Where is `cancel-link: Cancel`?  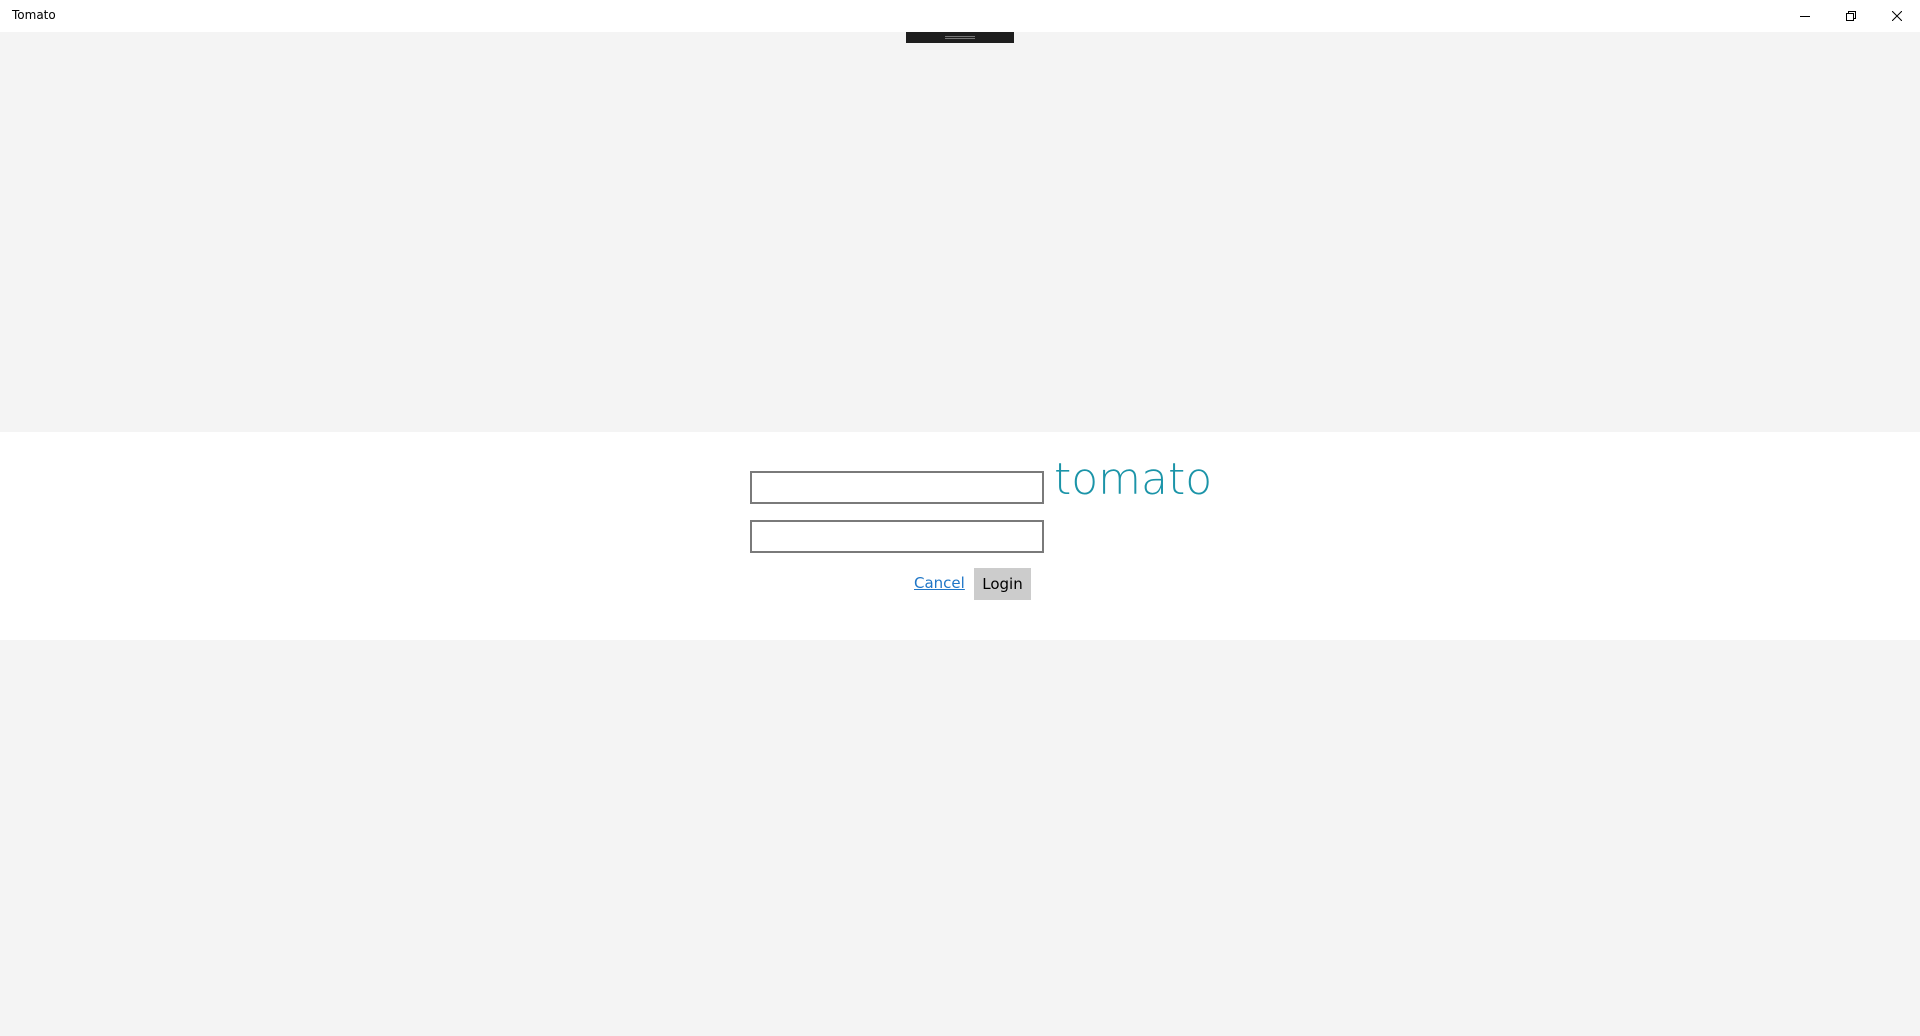
cancel-link: Cancel is located at coordinates (939, 583).